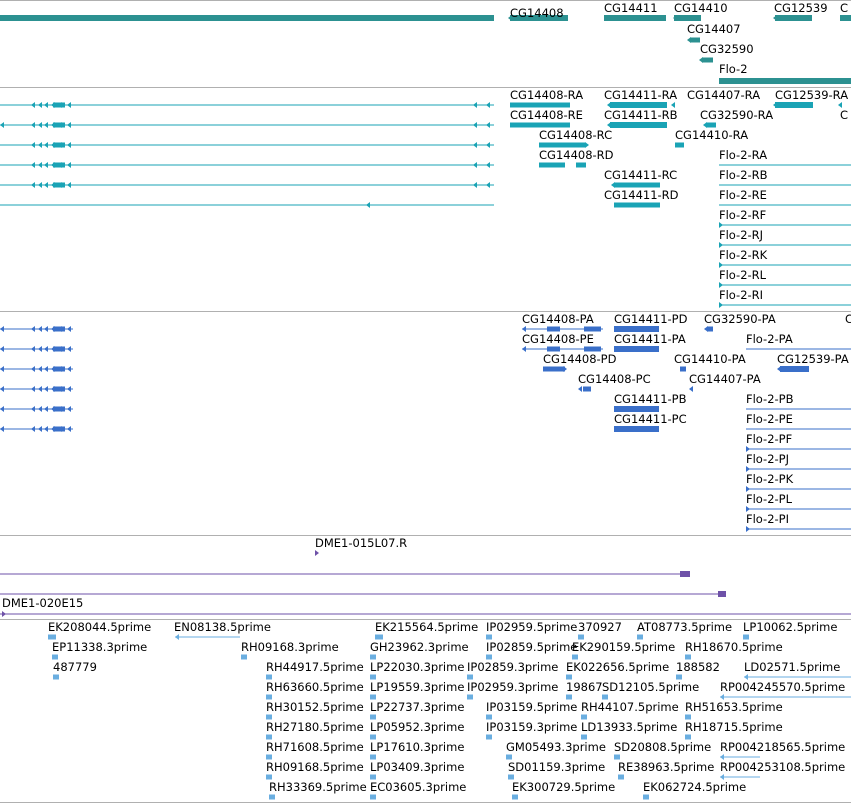 The image size is (851, 803). Describe the element at coordinates (315, 767) in the screenshot. I see `est-label: RH09168.5prime` at that location.